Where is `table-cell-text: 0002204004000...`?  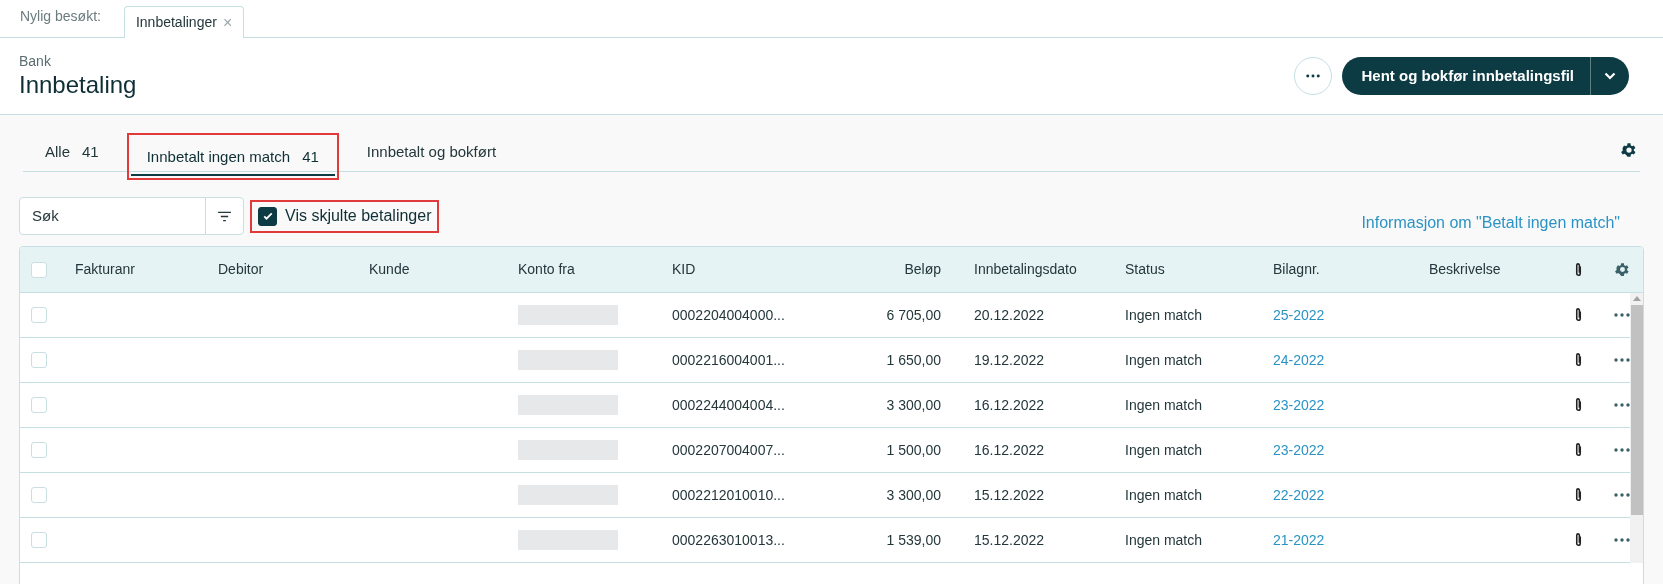
table-cell-text: 0002204004000... is located at coordinates (729, 315).